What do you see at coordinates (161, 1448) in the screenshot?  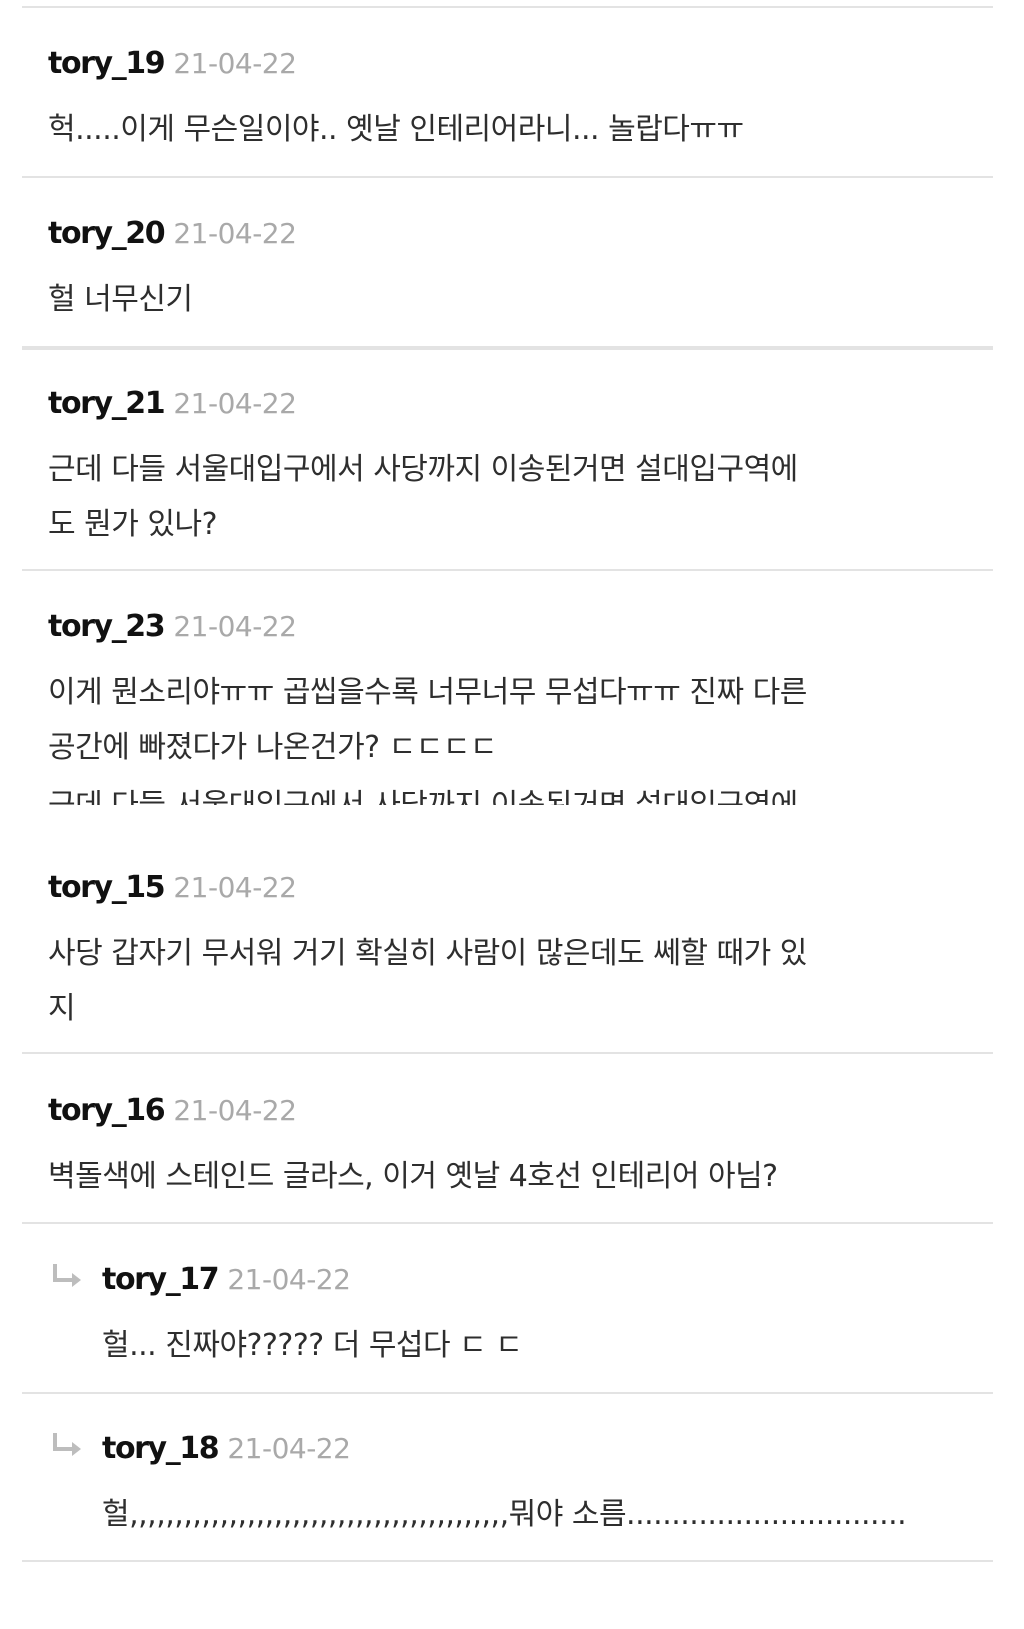 I see `comment-username: tory_18` at bounding box center [161, 1448].